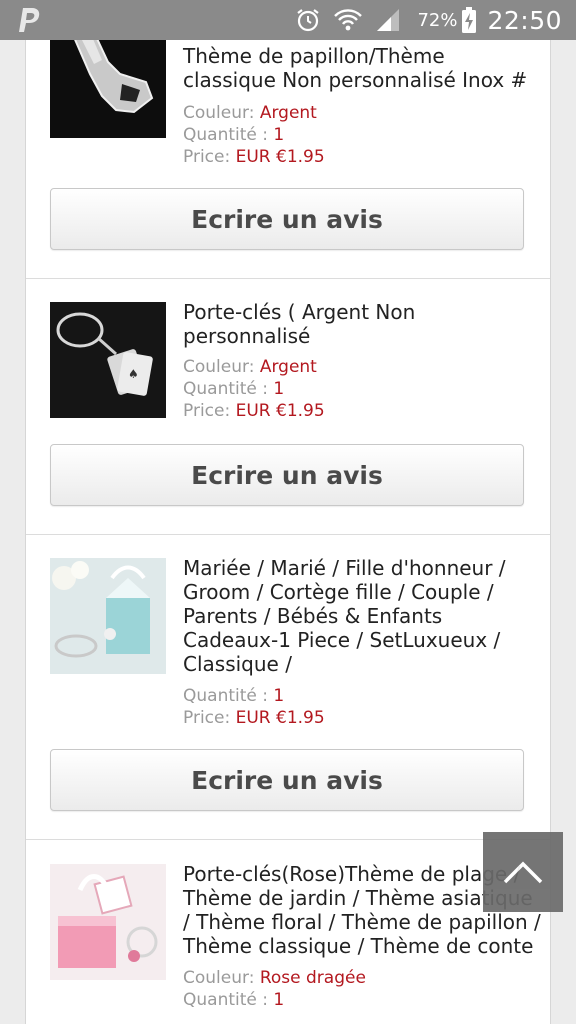  Describe the element at coordinates (114, 77) in the screenshot. I see `bottle-opener-keychain-image` at that location.